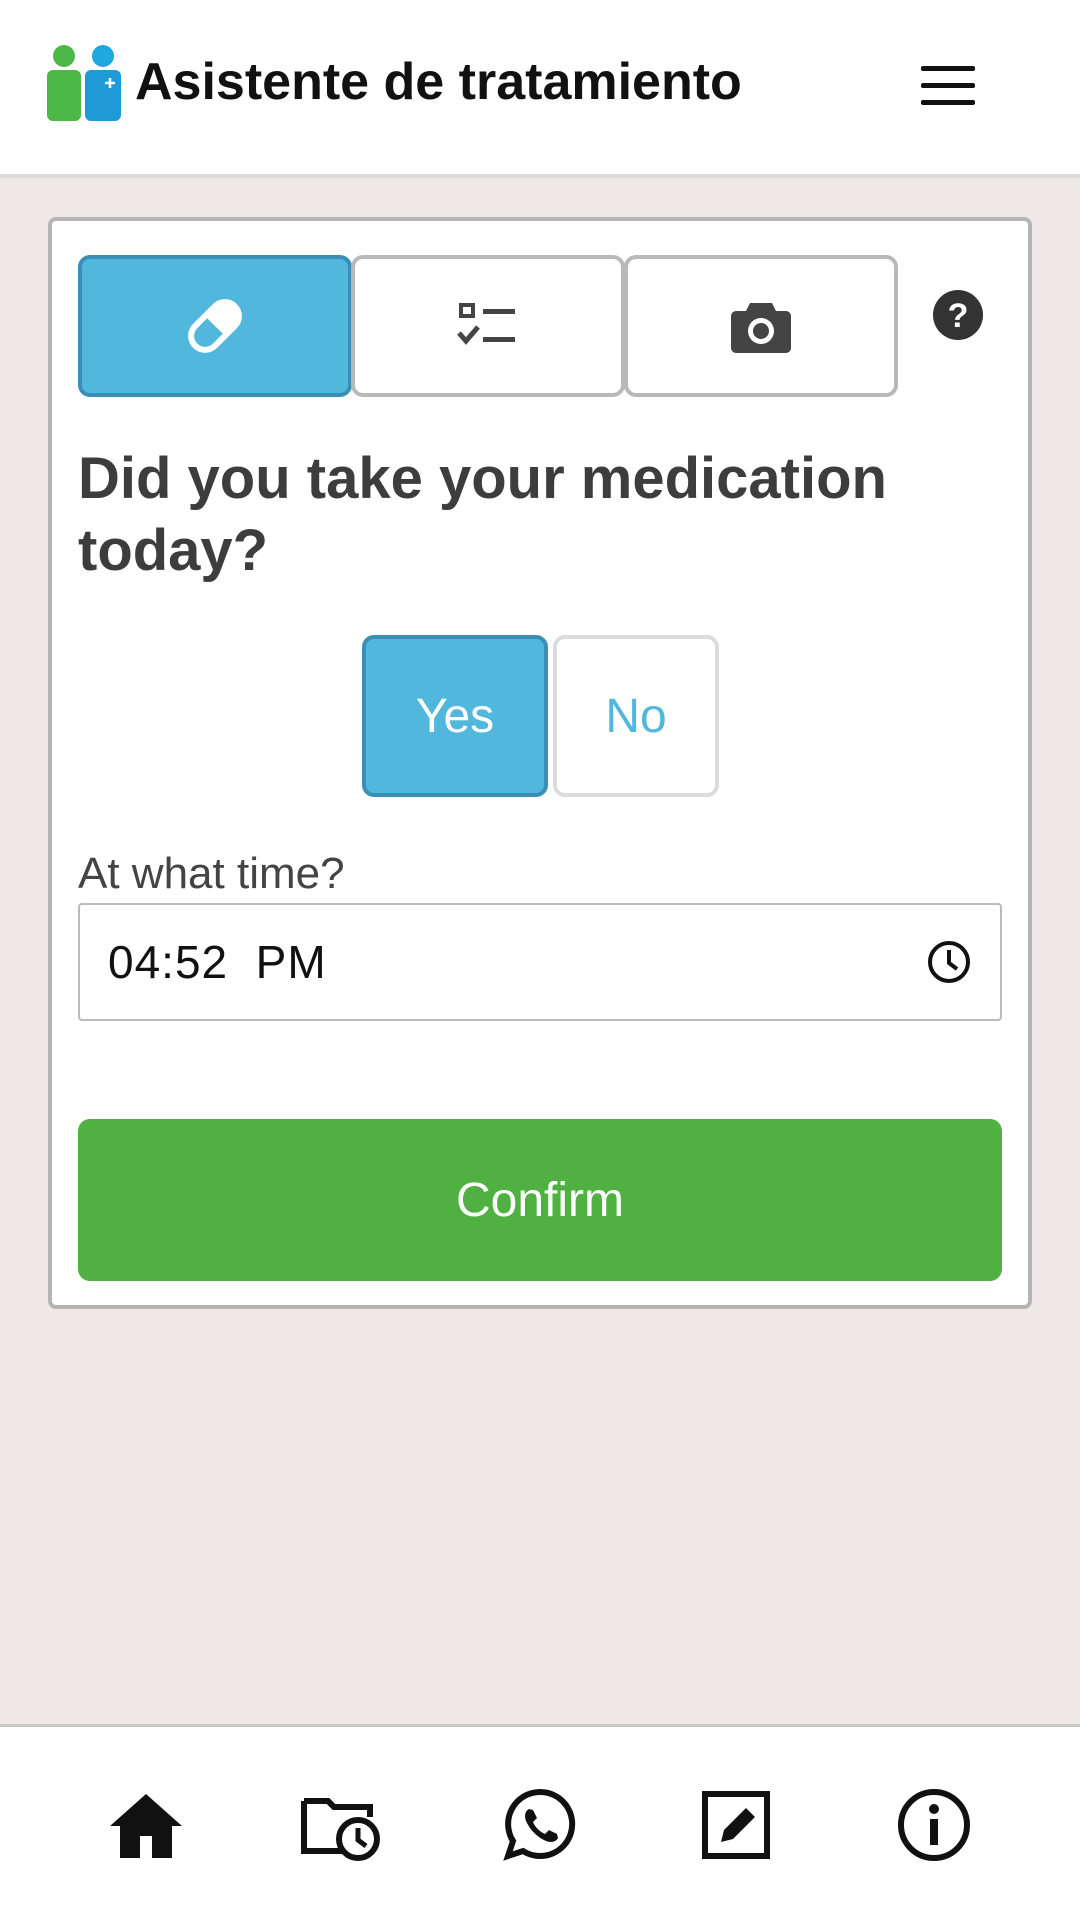  Describe the element at coordinates (84, 83) in the screenshot. I see `people-medical-logo-icon` at that location.